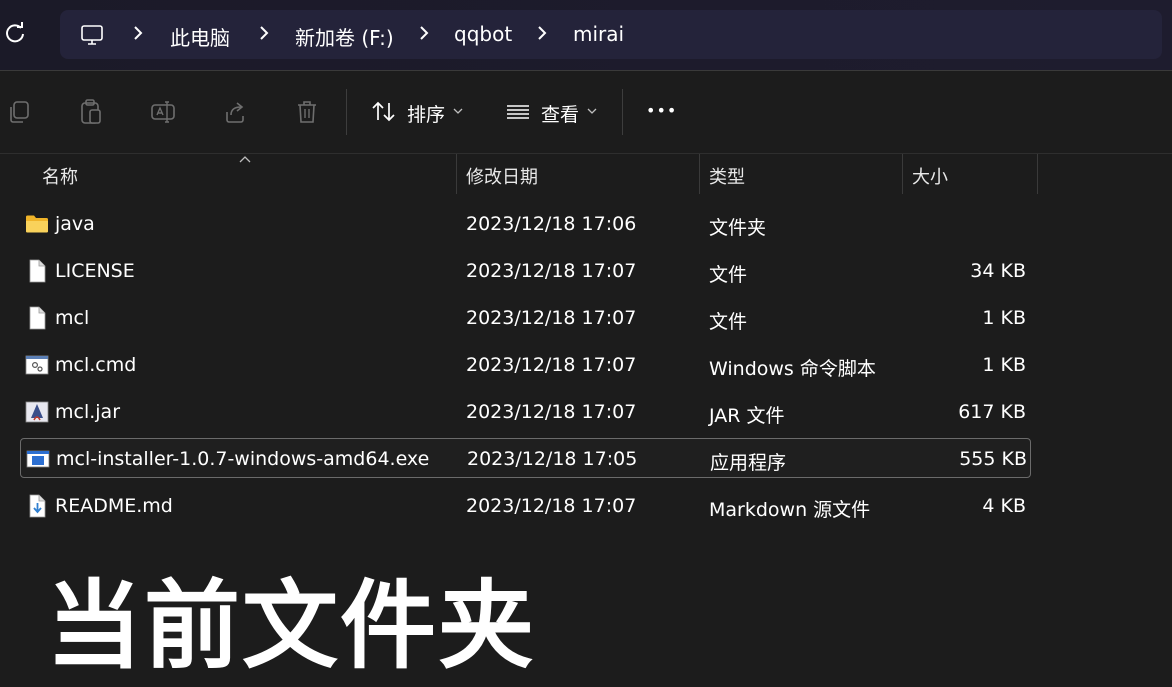 This screenshot has width=1172, height=687. I want to click on rename-icon, so click(163, 112).